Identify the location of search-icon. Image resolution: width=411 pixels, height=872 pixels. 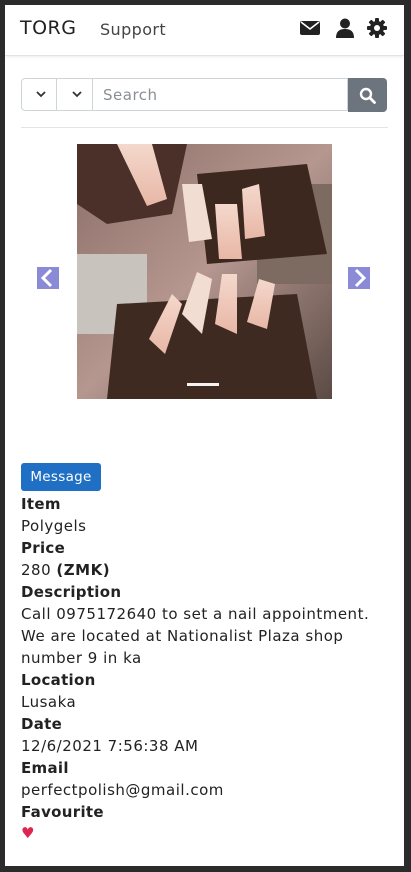
(367, 95).